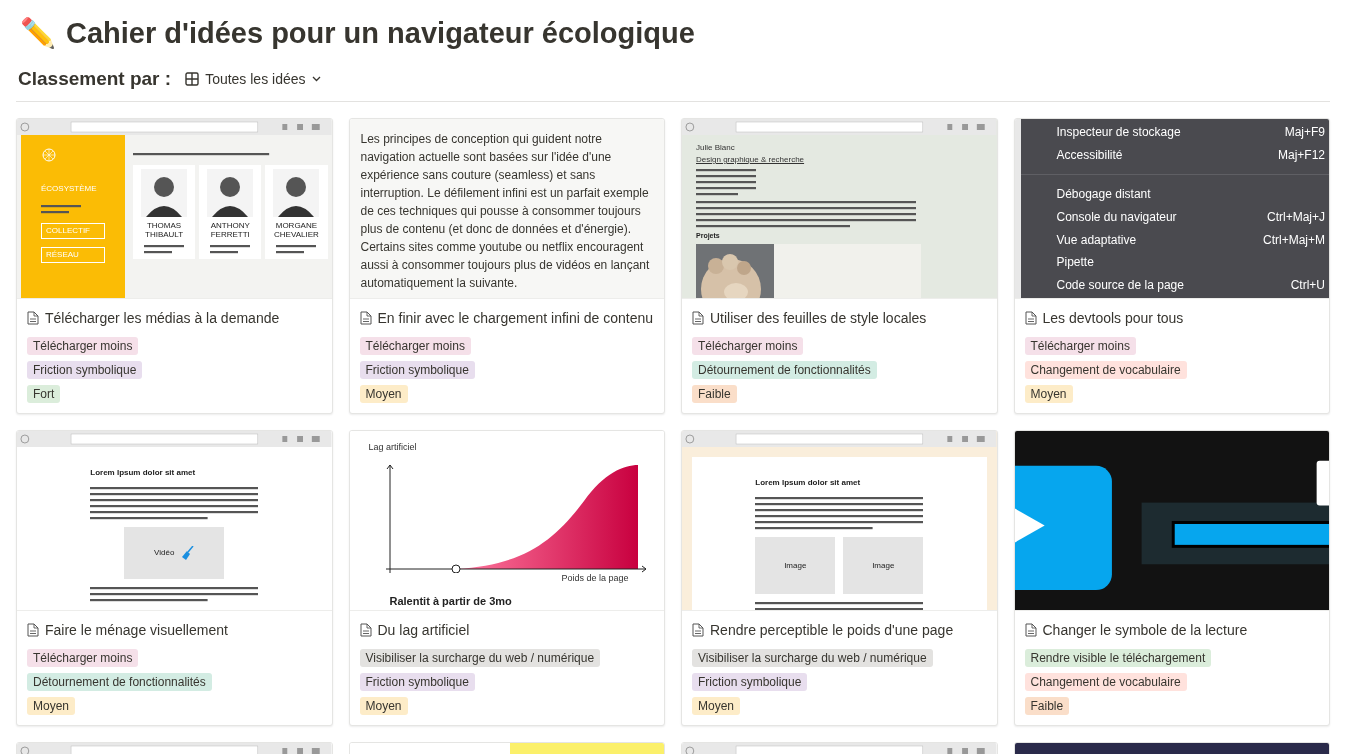 Image resolution: width=1346 pixels, height=754 pixels. I want to click on card-title: En finir avec le chargement infini de contenu, so click(515, 318).